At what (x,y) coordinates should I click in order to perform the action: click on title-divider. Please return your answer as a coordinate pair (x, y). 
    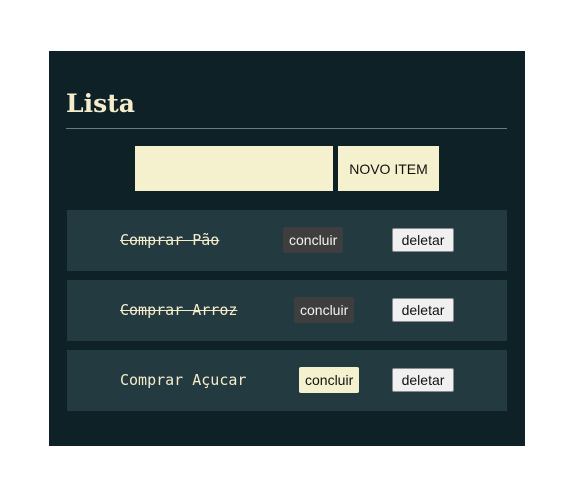
    Looking at the image, I should click on (286, 128).